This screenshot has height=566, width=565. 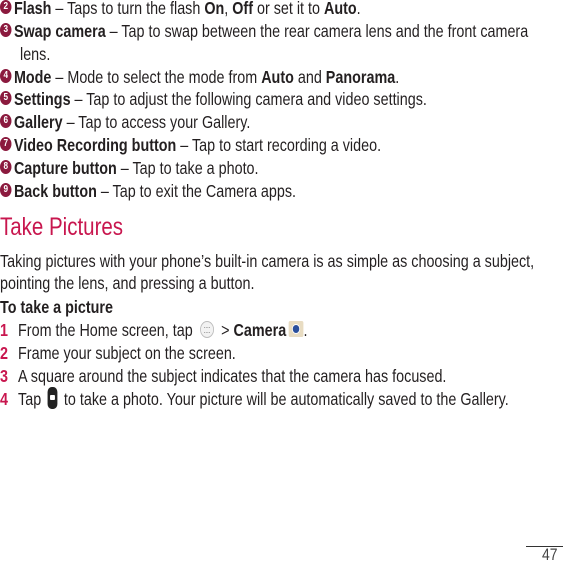 I want to click on term: Flash, so click(x=32, y=9).